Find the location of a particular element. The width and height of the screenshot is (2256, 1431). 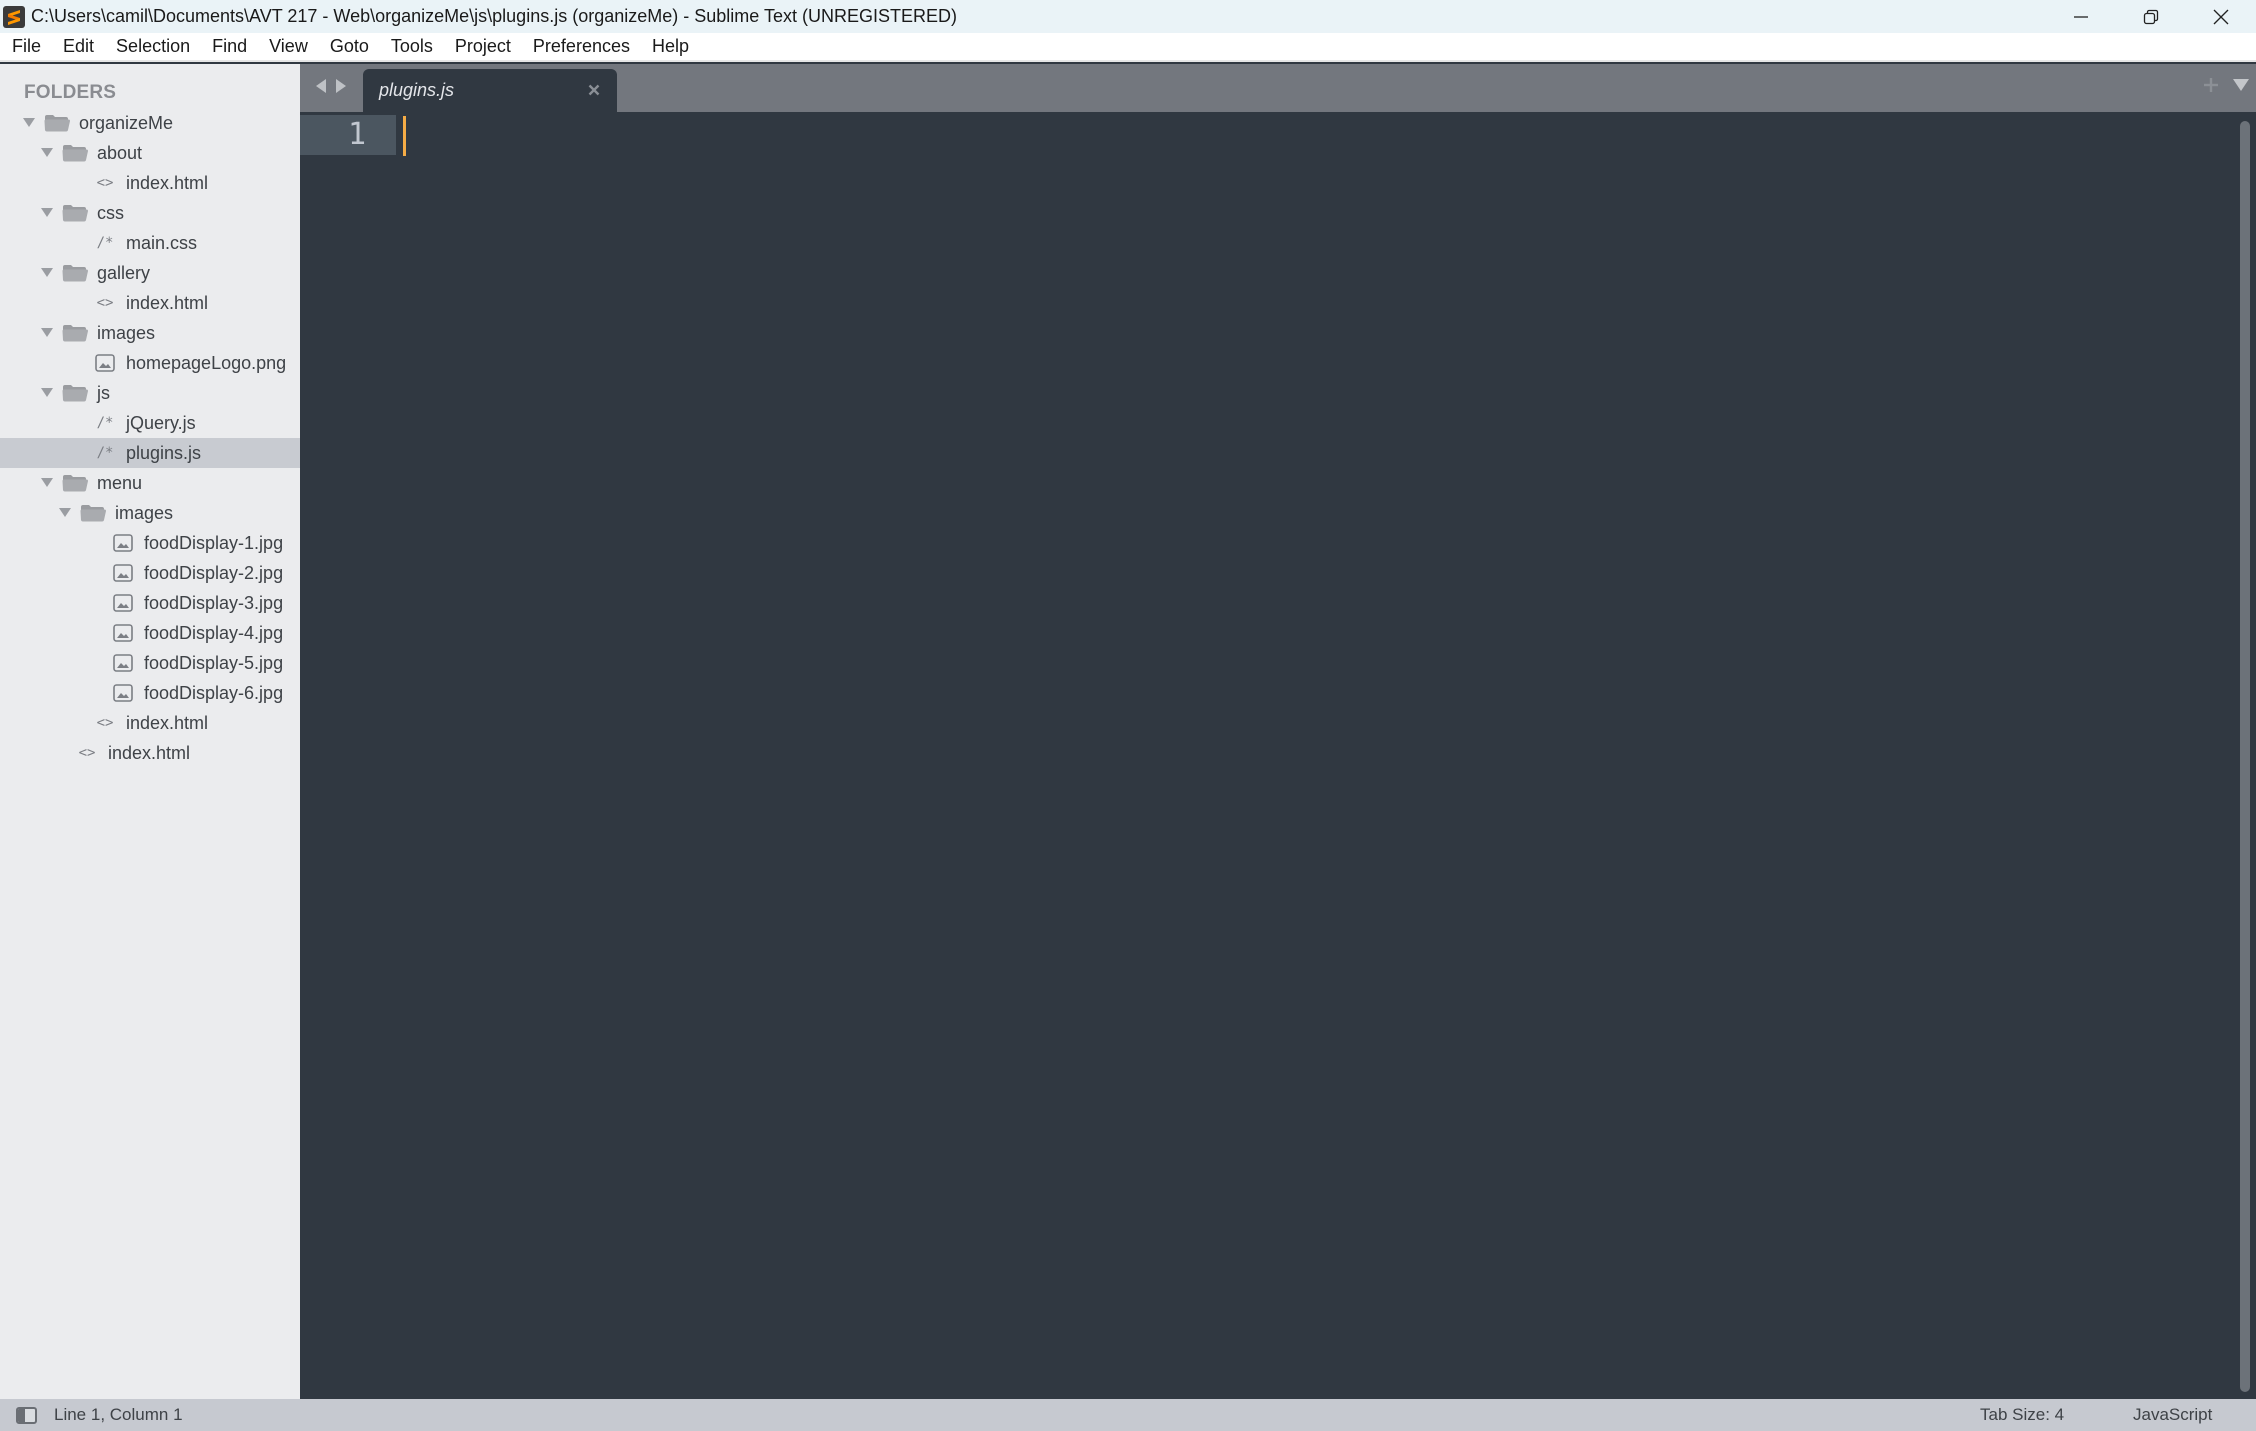

file-label: foodDisplay-6.jpg is located at coordinates (214, 692).